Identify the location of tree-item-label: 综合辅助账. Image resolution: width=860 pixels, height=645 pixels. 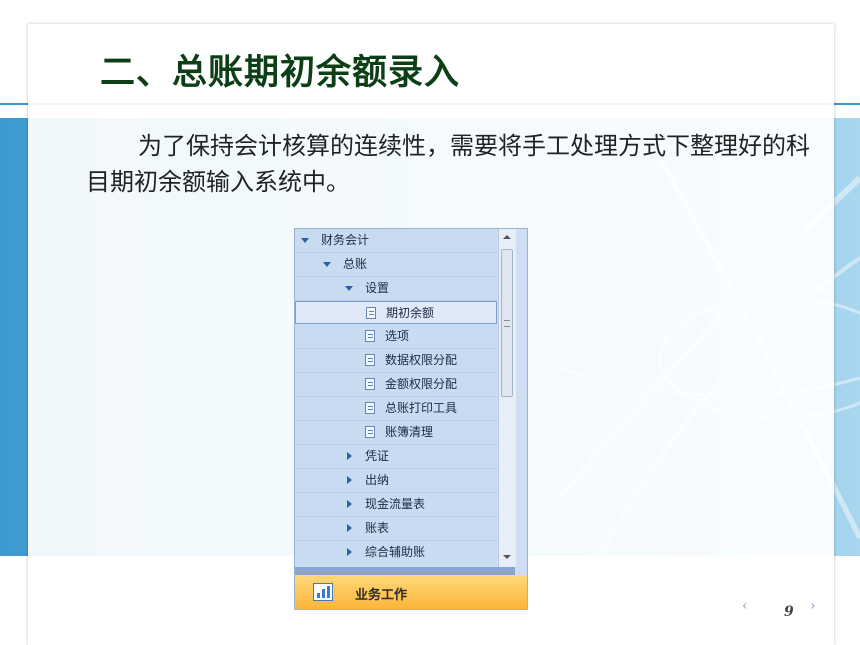
(395, 552).